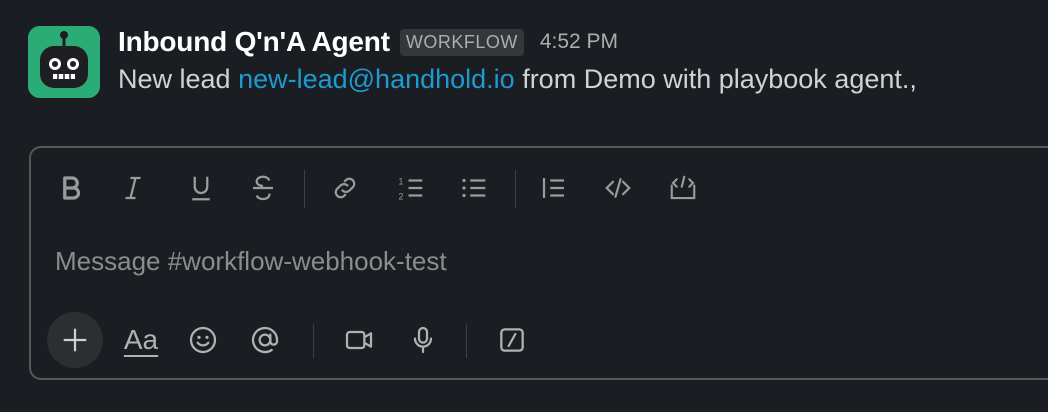 The image size is (1048, 412). I want to click on bot-avatar, so click(64, 62).